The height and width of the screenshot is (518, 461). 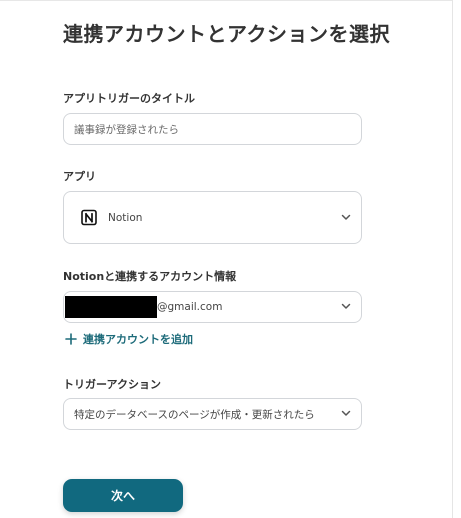 I want to click on trigger-action-label: トリガーアクション, so click(x=112, y=384).